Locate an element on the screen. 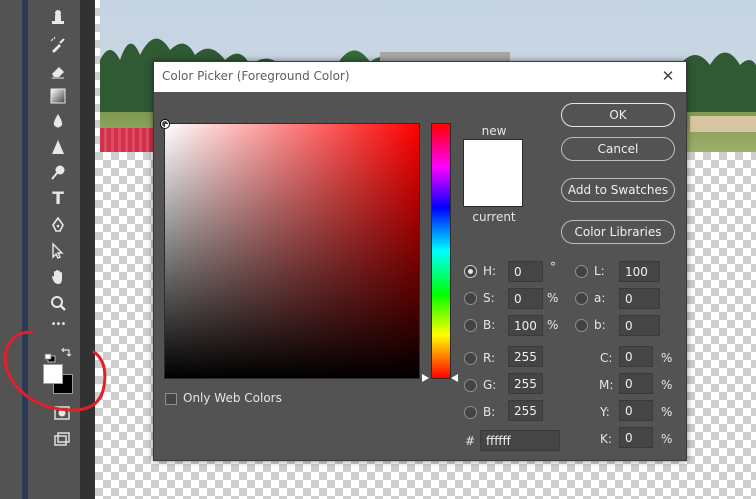 The width and height of the screenshot is (756, 499). lightness-label: L: is located at coordinates (599, 271).